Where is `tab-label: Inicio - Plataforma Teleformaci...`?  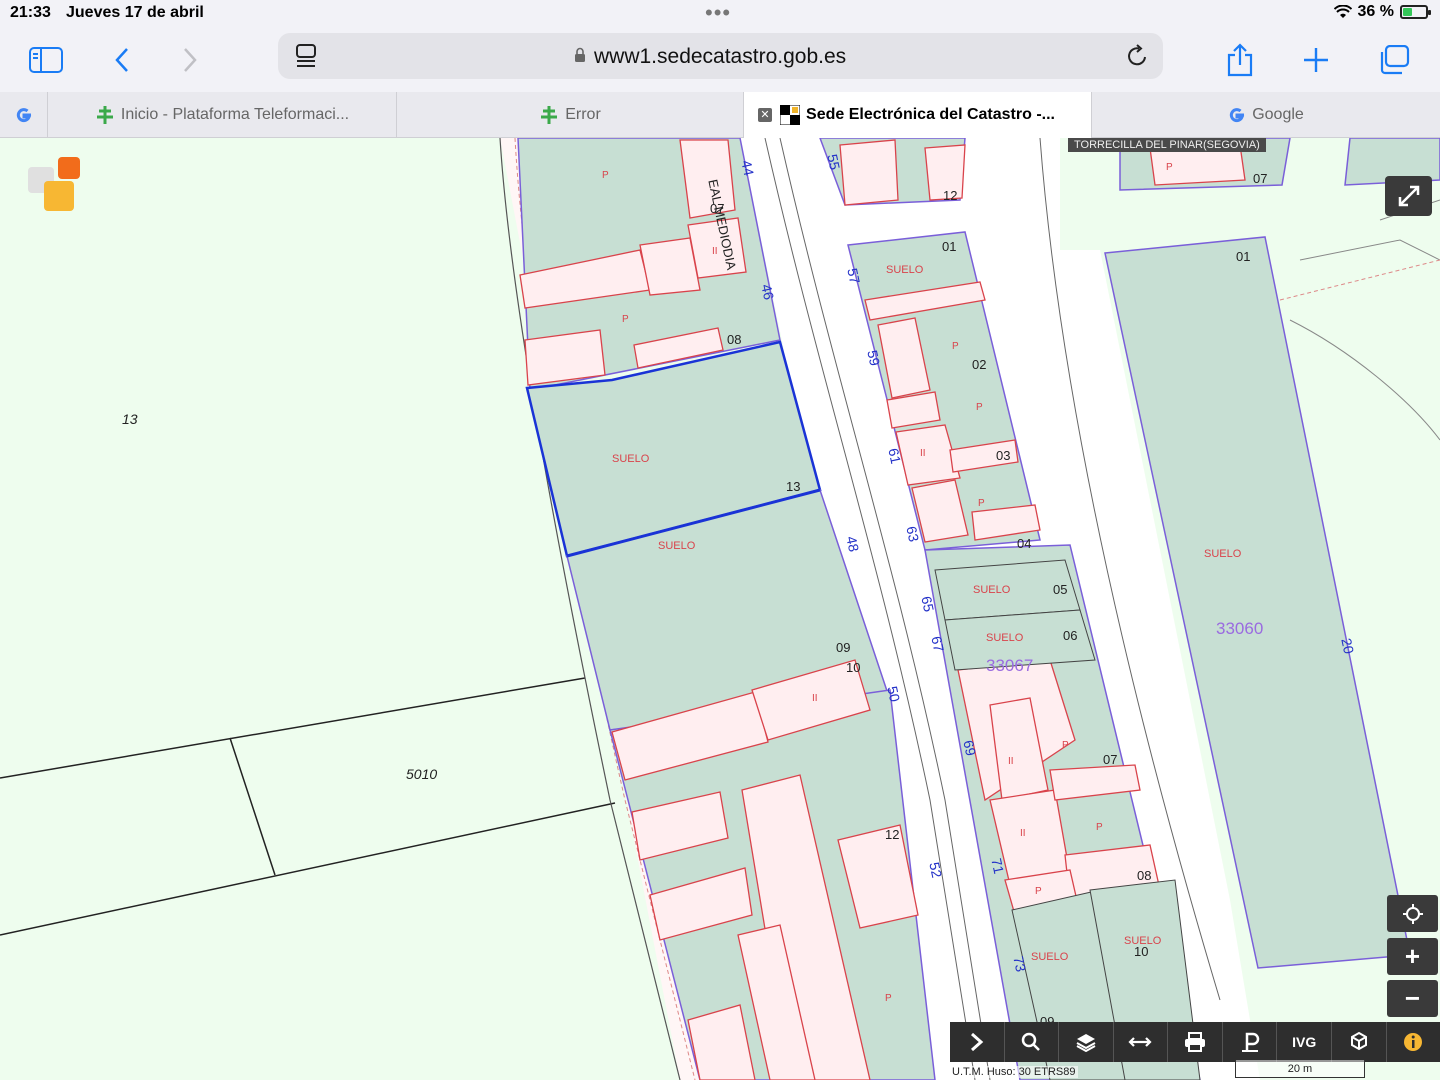 tab-label: Inicio - Plataforma Teleformaci... is located at coordinates (235, 114).